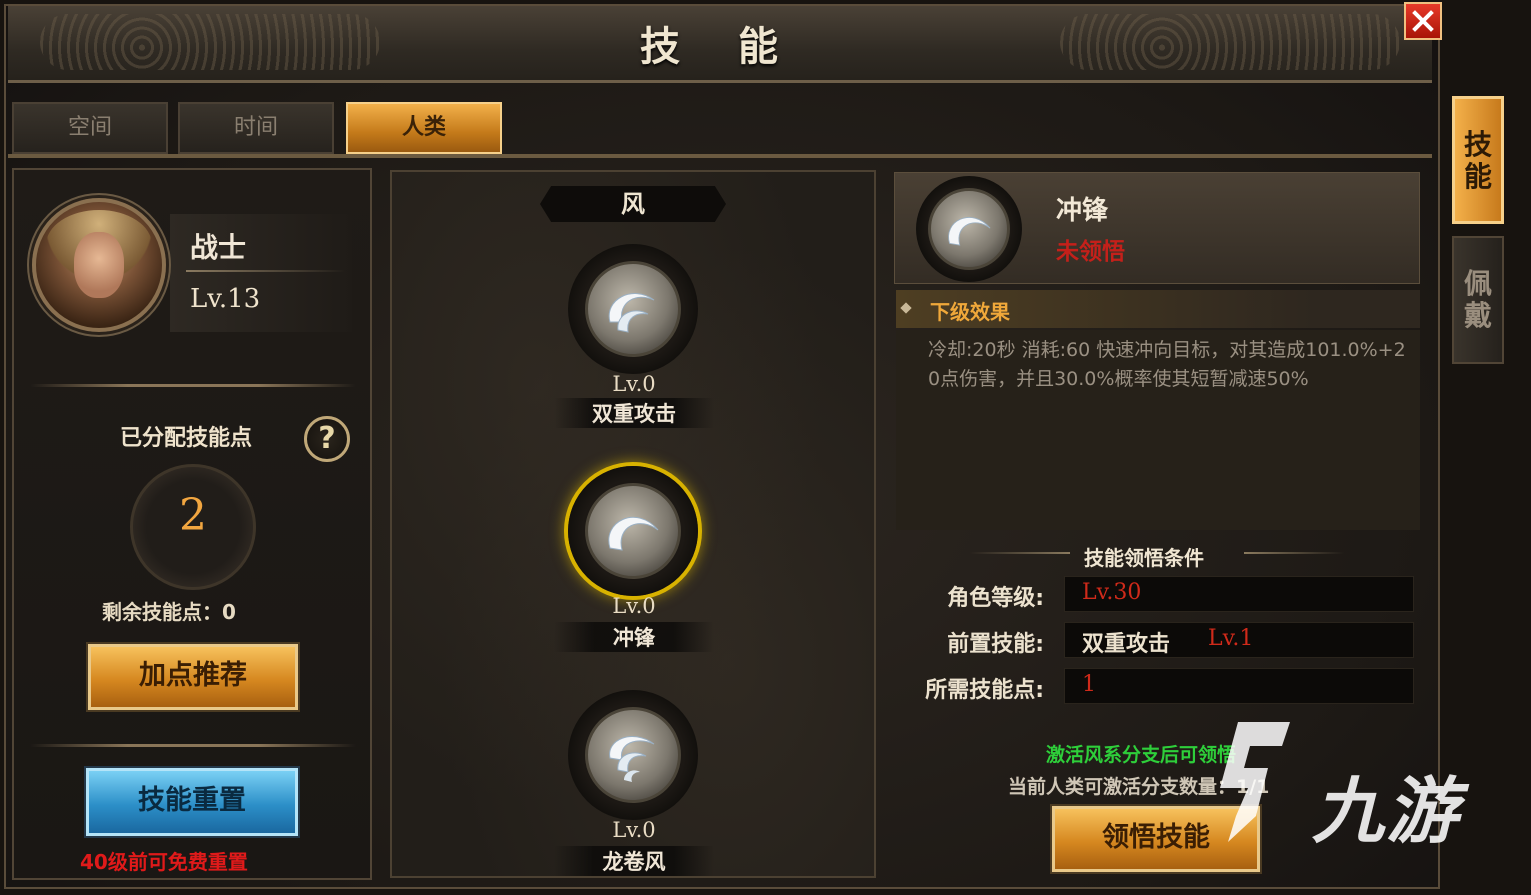 The image size is (1531, 895). I want to click on condition-value-prereq: 双重攻击, so click(1126, 644).